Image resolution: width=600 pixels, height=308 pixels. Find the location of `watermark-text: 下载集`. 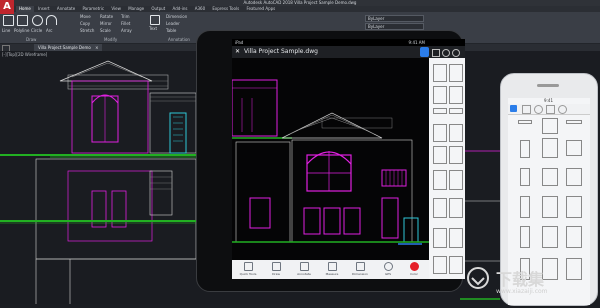

watermark-text: 下载集 is located at coordinates (520, 279).